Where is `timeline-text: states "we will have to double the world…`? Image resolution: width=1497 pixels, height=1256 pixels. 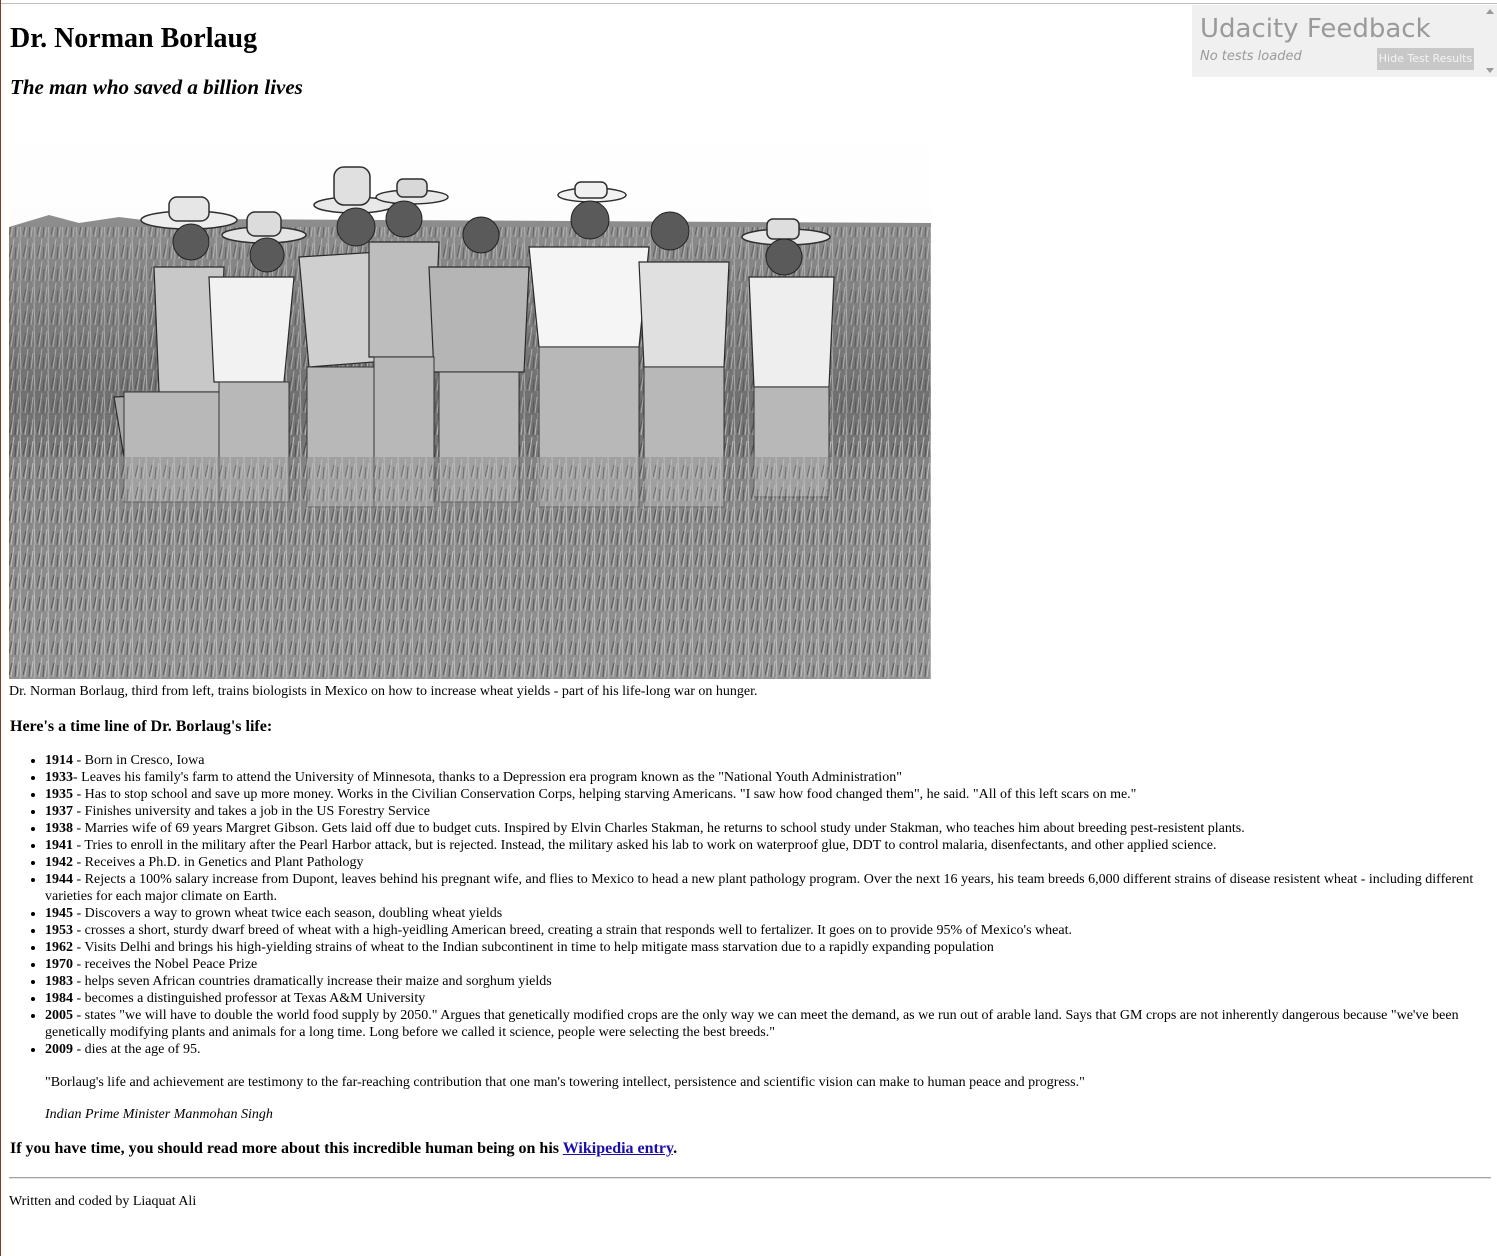
timeline-text: states "we will have to double the world… is located at coordinates (752, 1024).